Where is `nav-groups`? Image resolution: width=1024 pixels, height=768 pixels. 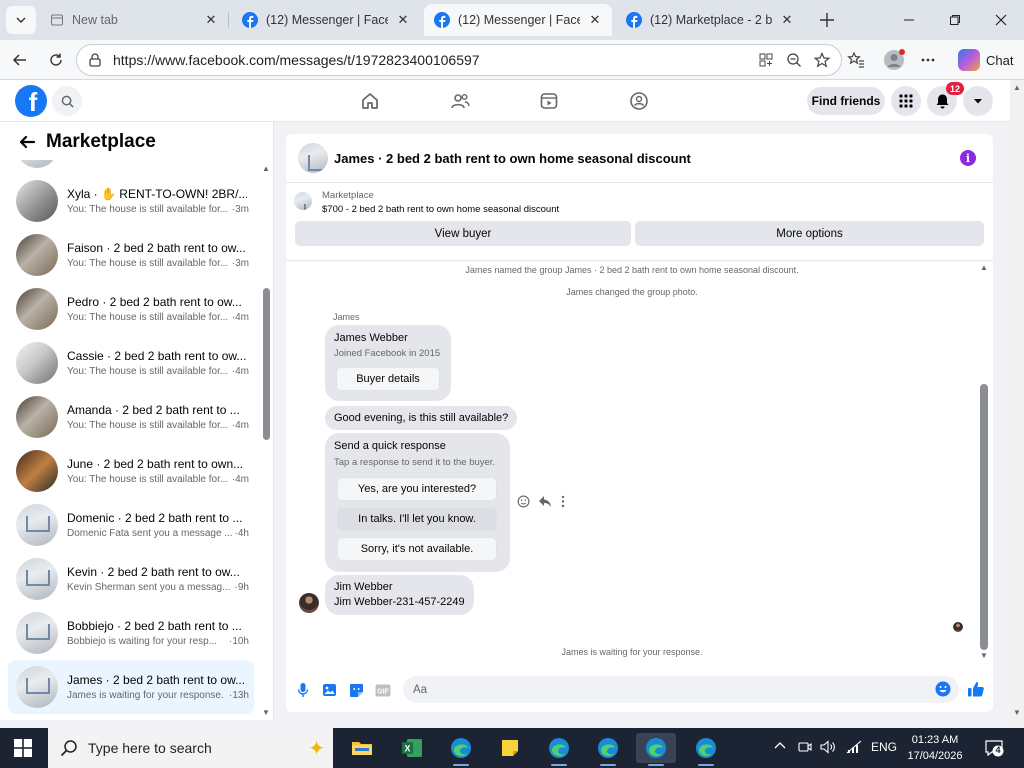 nav-groups is located at coordinates (639, 101).